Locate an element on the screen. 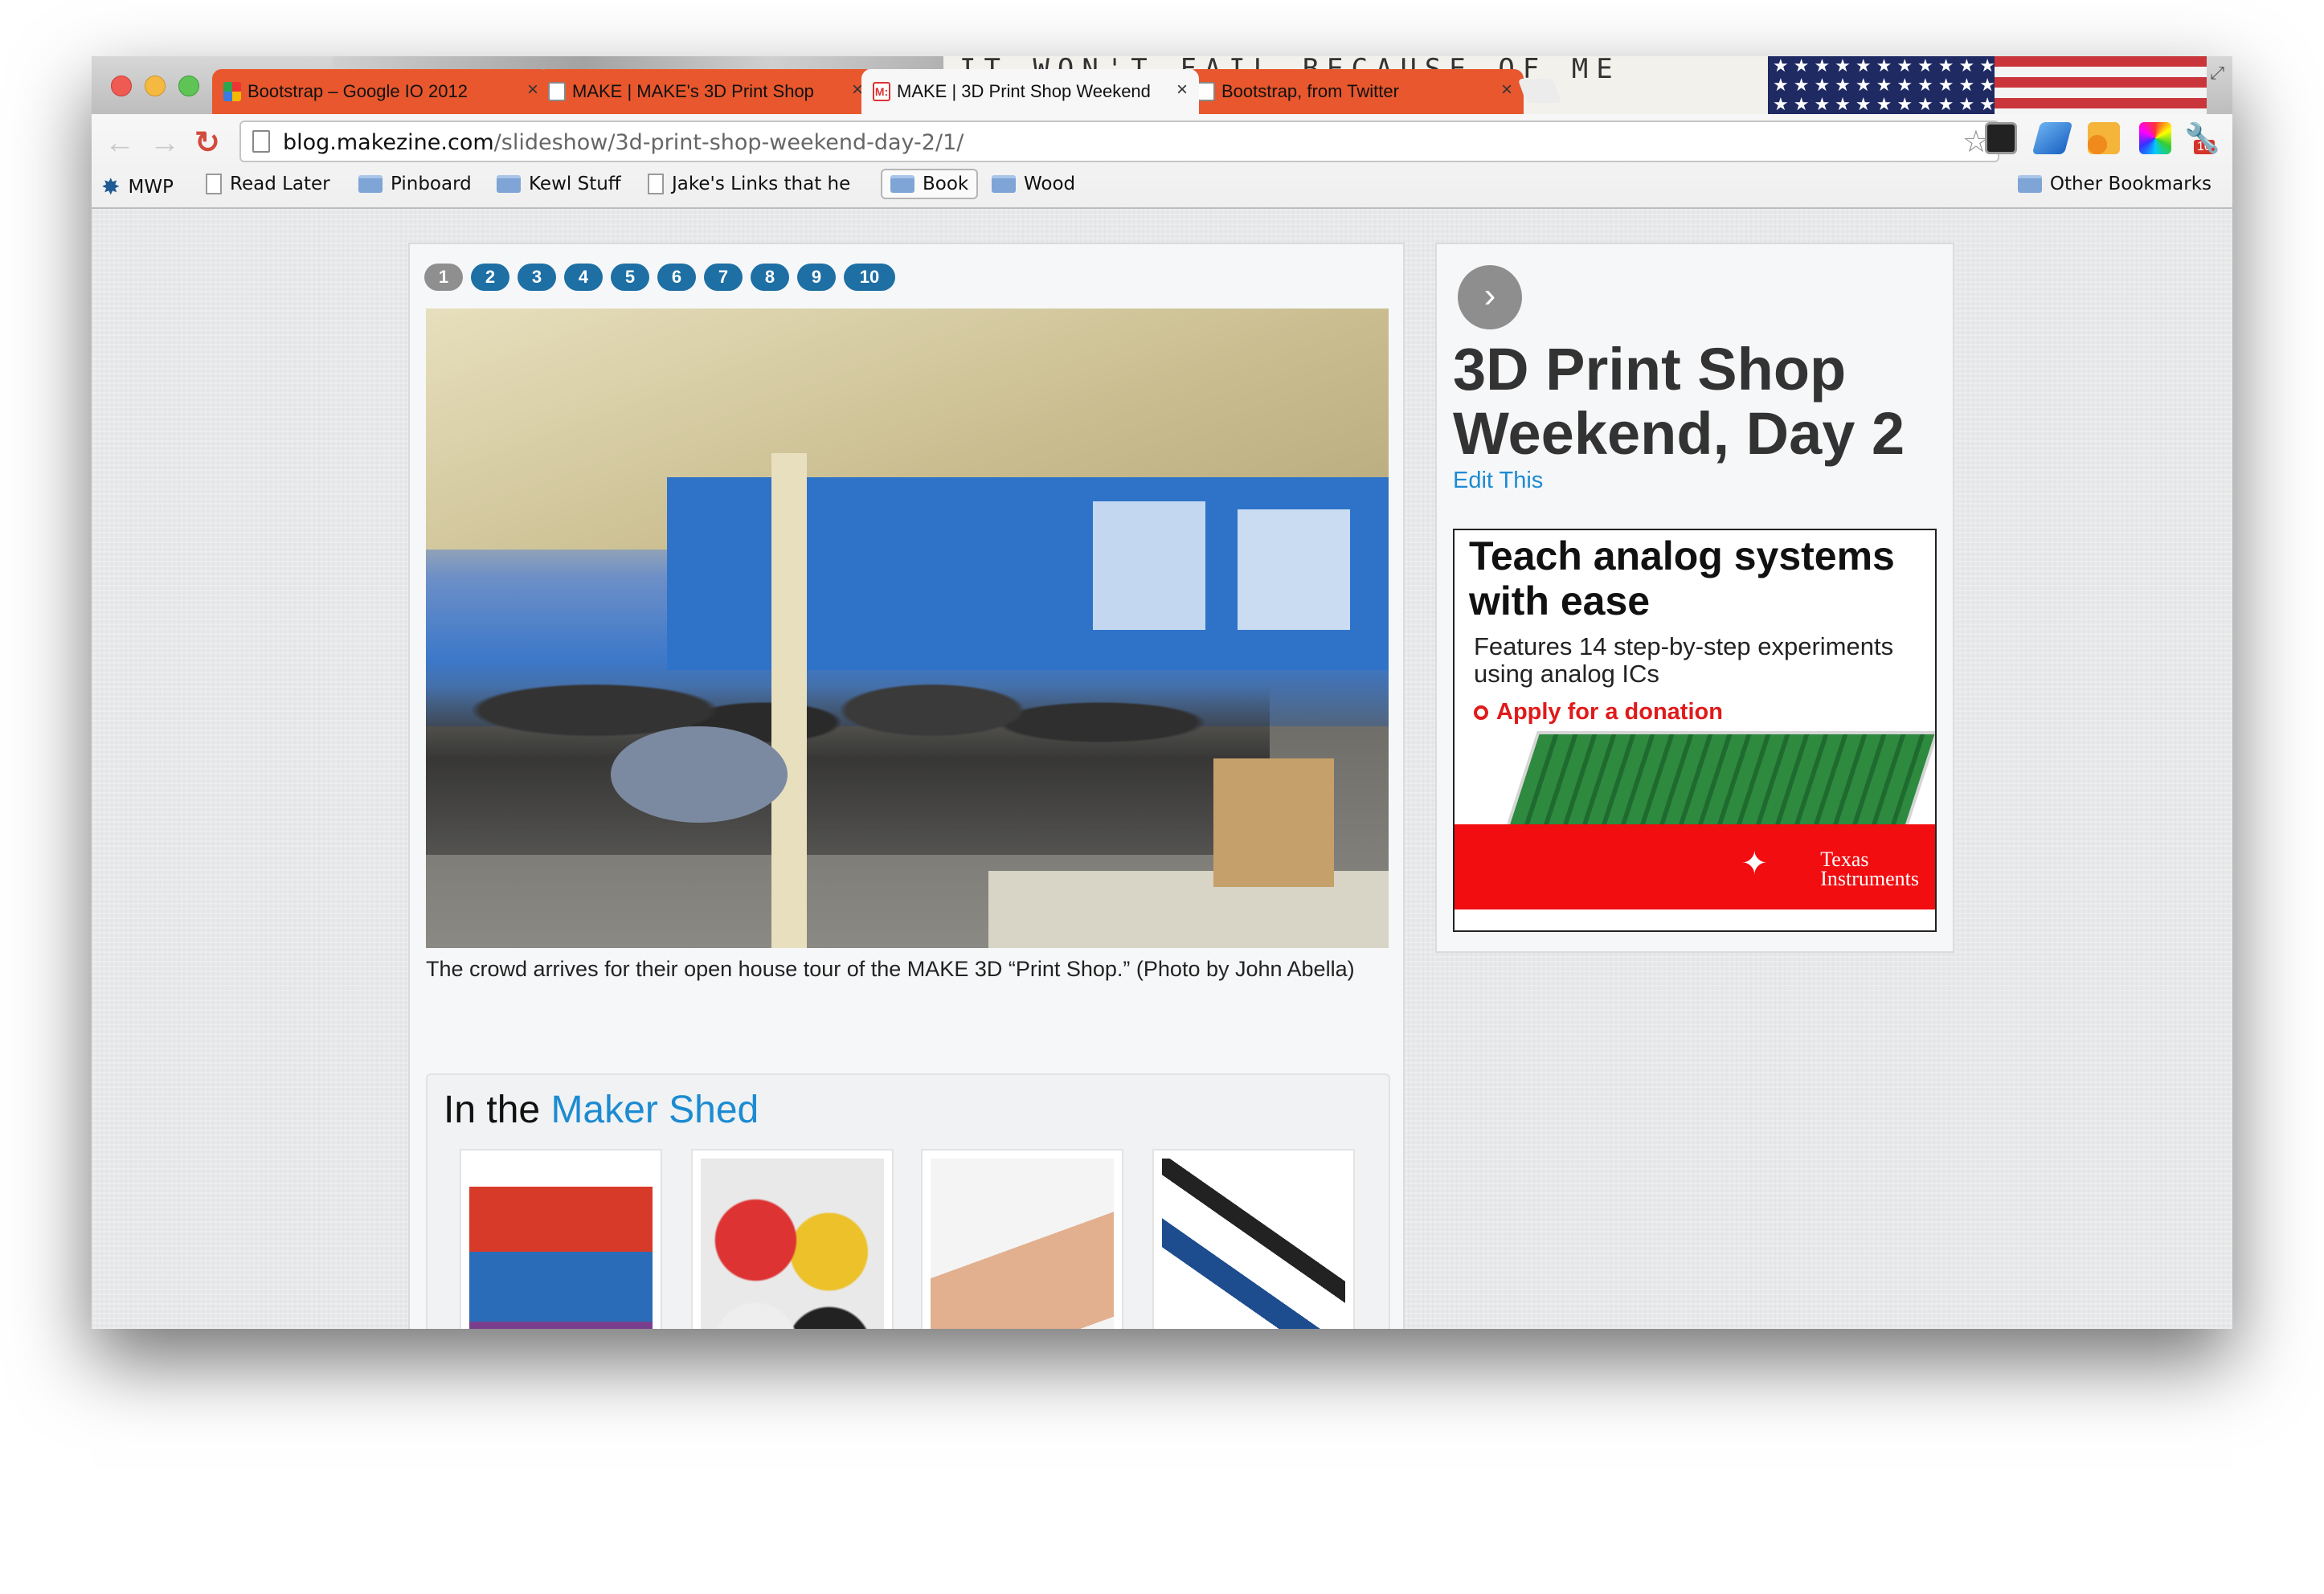 The width and height of the screenshot is (2324, 1594). bookmark-kewl-stuff: Kewl Stuff is located at coordinates (559, 184).